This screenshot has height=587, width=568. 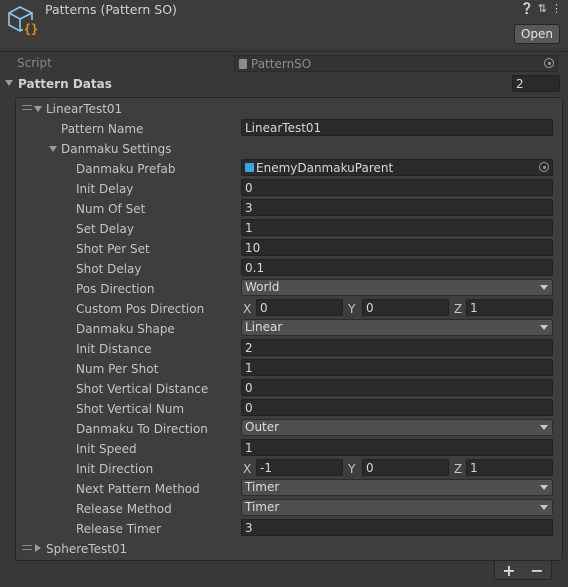 I want to click on shot-delay-label: Shot Delay, so click(x=109, y=269).